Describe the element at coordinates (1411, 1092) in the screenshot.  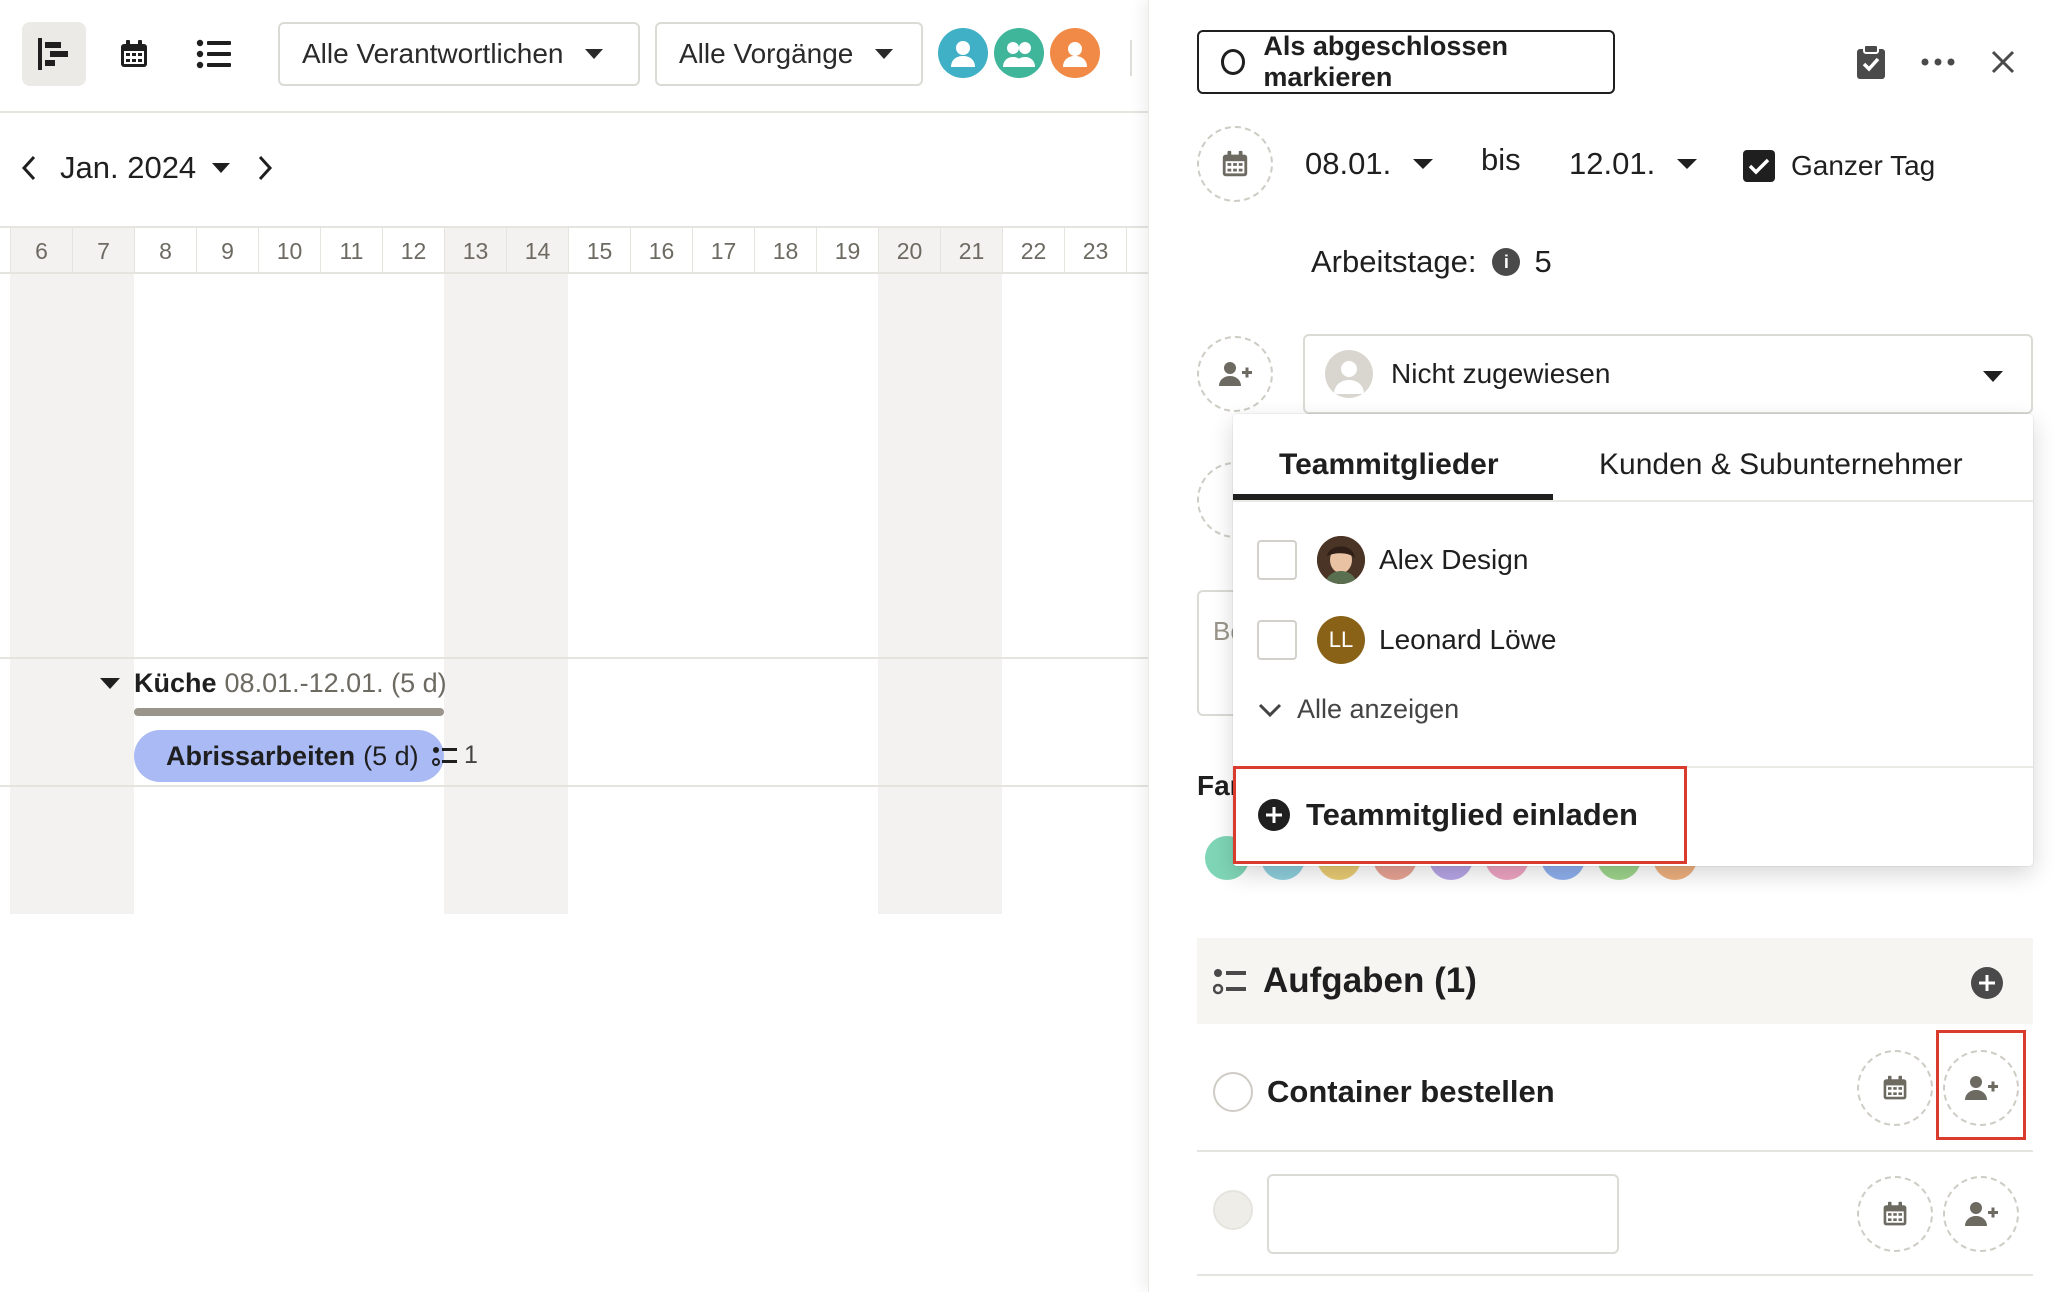
I see `task-name: Container bestellen` at that location.